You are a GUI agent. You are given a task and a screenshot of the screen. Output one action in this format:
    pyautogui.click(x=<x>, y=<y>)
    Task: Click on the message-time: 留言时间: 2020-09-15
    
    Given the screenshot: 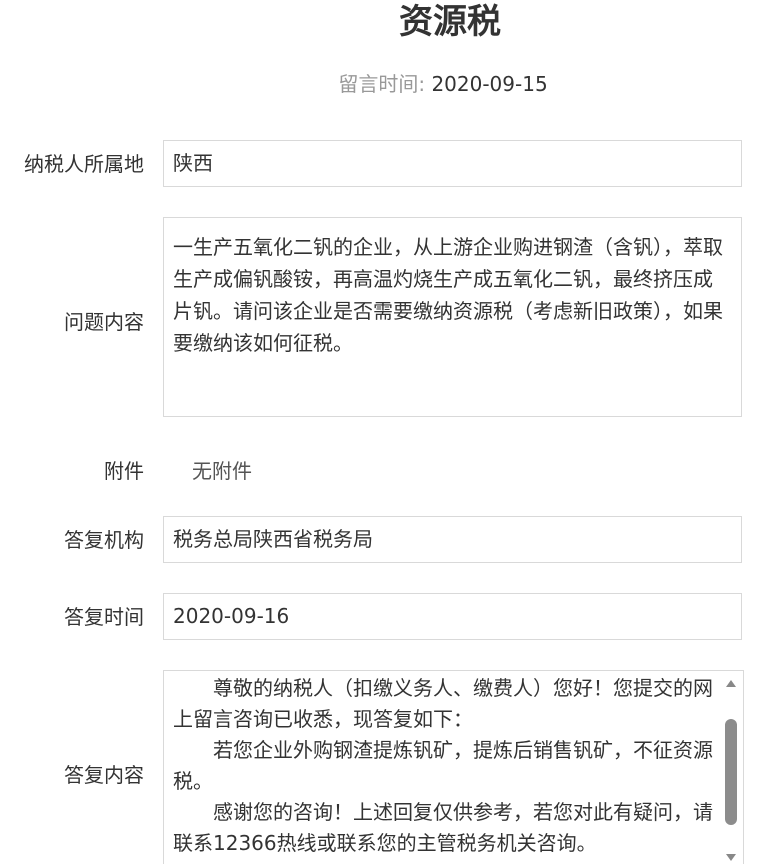 What is the action you would take?
    pyautogui.click(x=382, y=84)
    